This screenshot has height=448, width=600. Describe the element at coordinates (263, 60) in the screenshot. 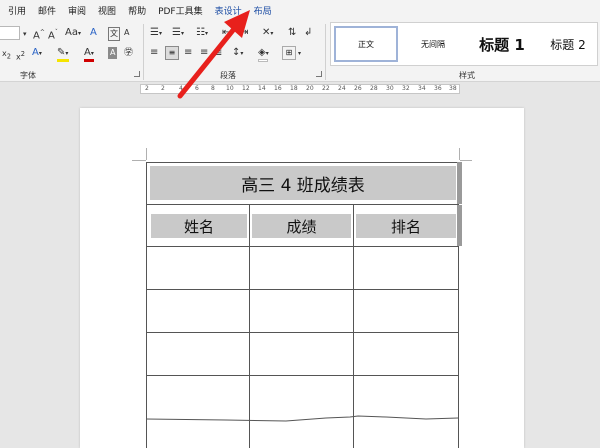

I see `shading-swatch` at that location.